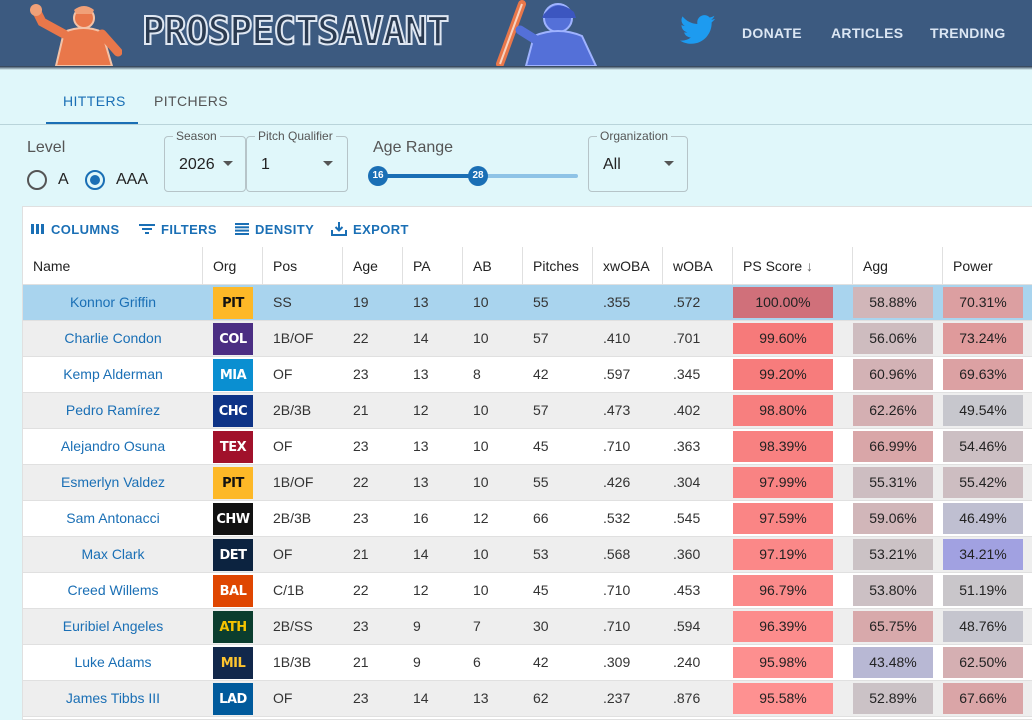 The width and height of the screenshot is (1032, 720). What do you see at coordinates (433, 266) in the screenshot?
I see `column-header-pa: PA` at bounding box center [433, 266].